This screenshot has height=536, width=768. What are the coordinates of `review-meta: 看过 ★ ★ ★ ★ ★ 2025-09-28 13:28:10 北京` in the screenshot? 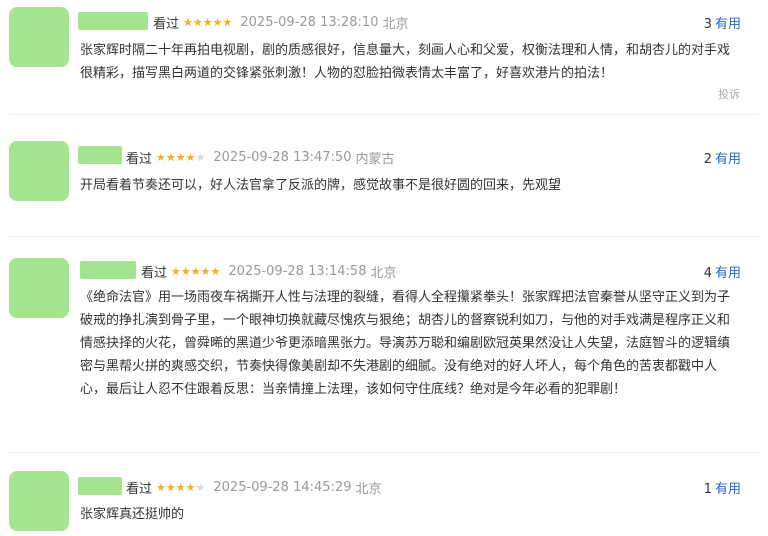 It's located at (280, 22).